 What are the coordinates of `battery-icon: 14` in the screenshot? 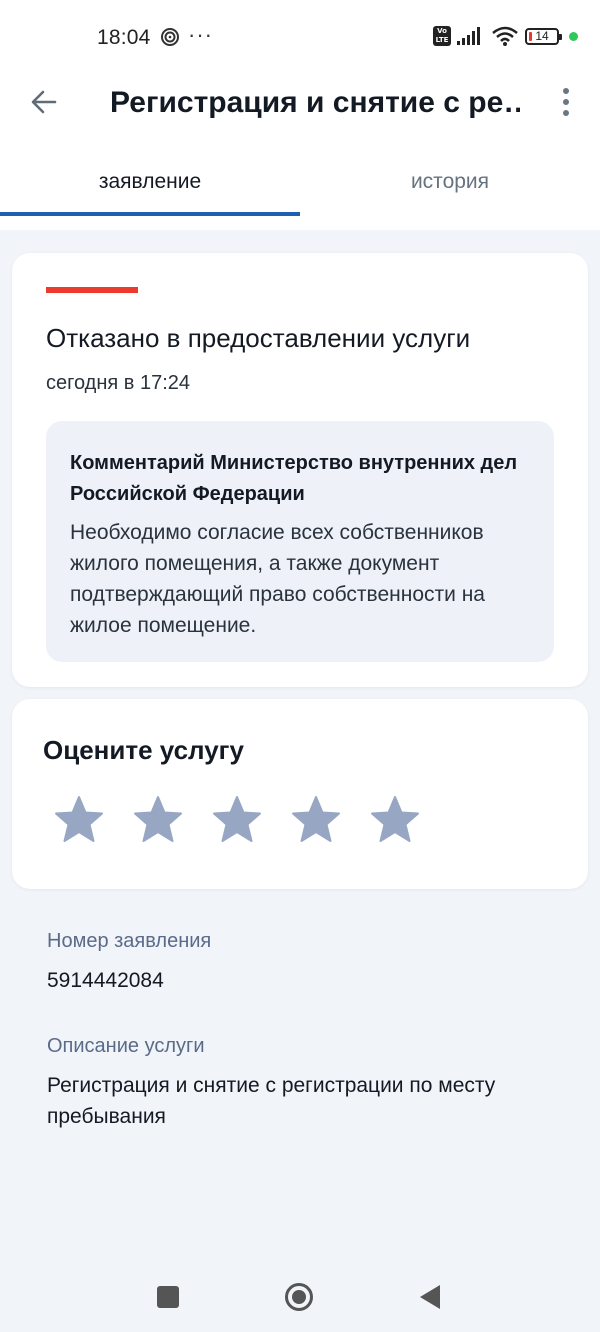 It's located at (543, 36).